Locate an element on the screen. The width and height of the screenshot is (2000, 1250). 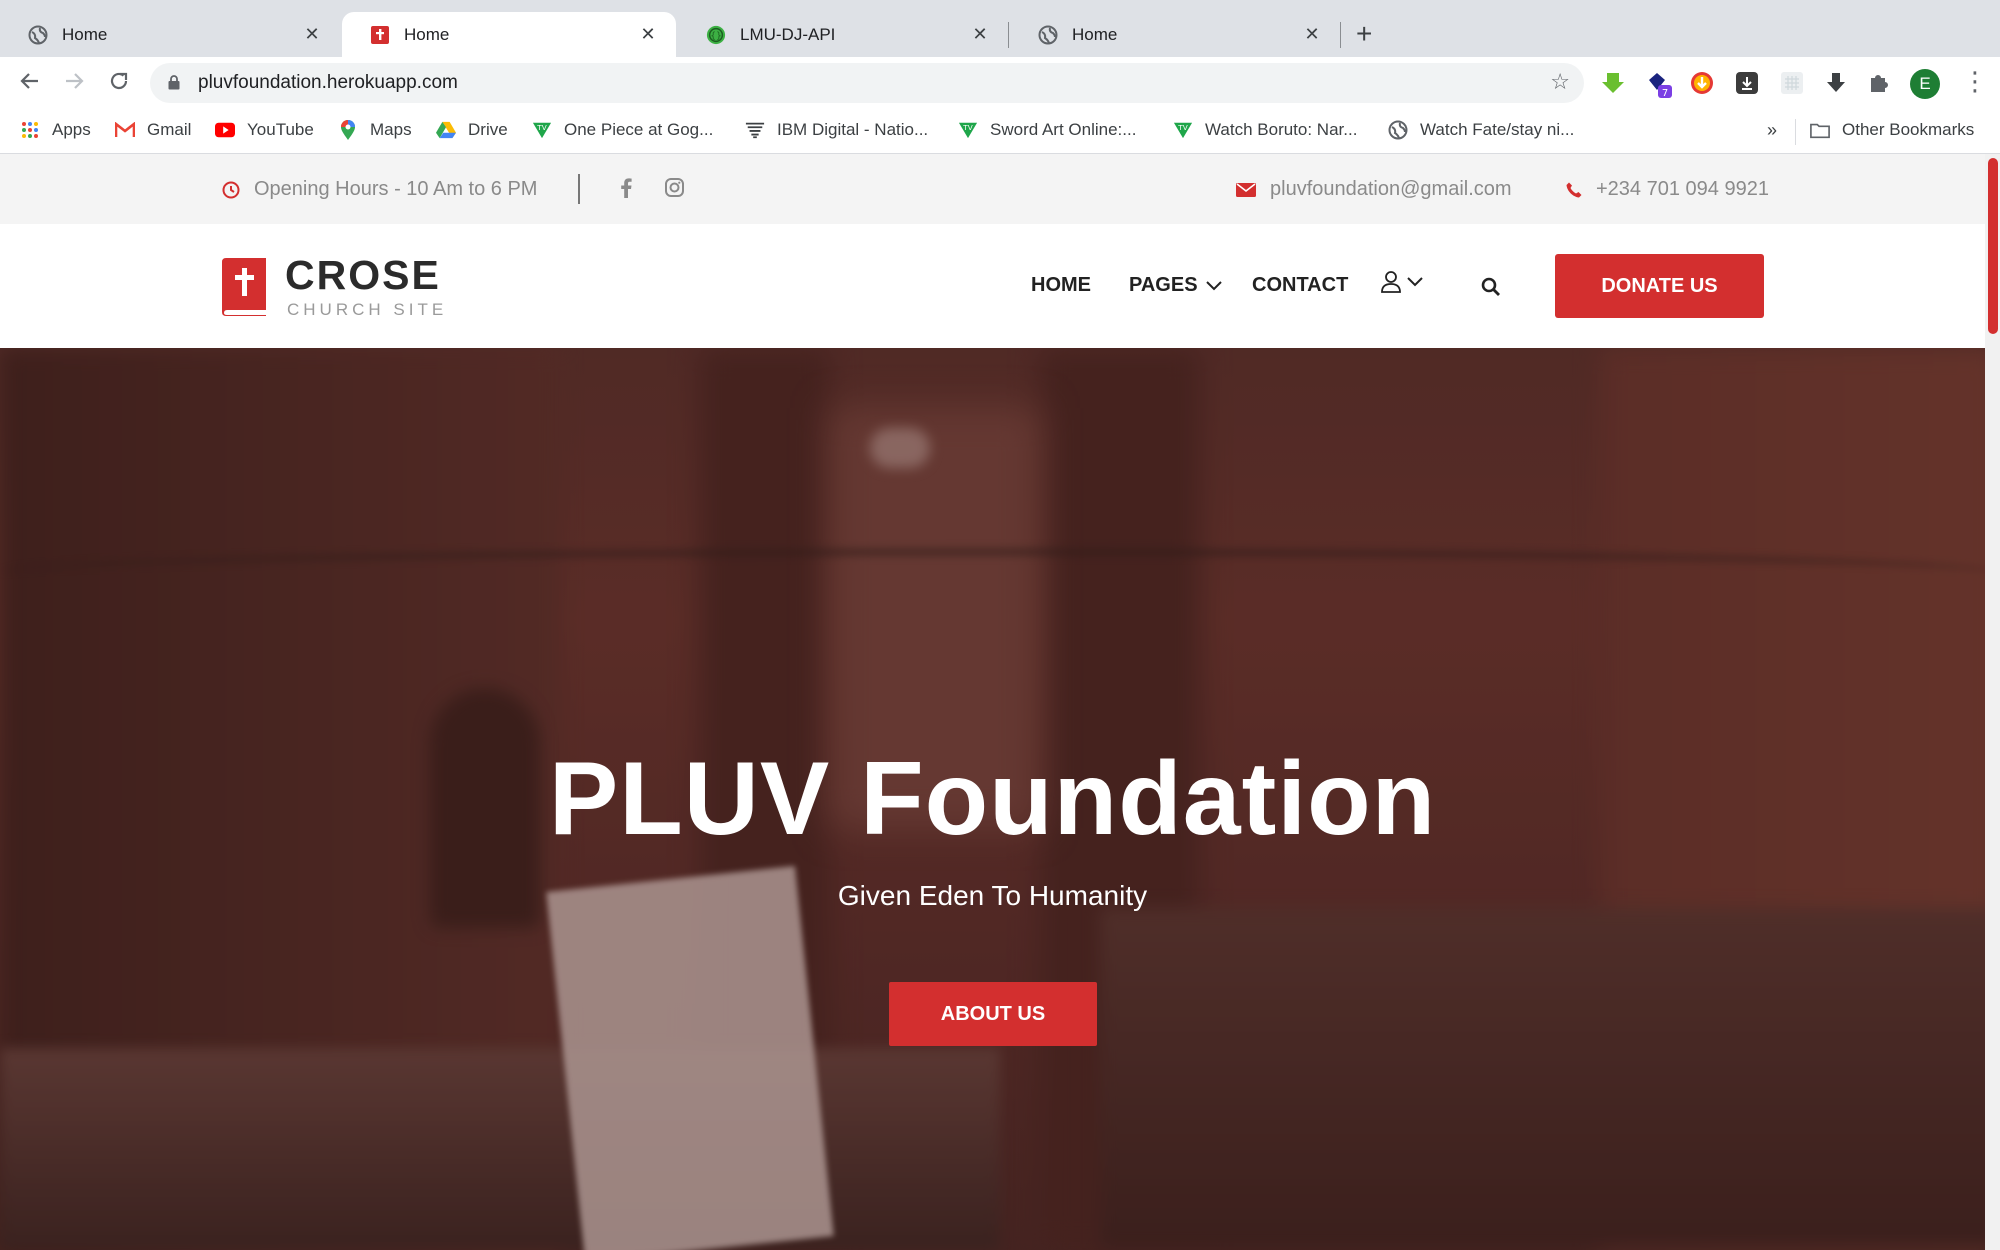
maps-pin-icon is located at coordinates (348, 130).